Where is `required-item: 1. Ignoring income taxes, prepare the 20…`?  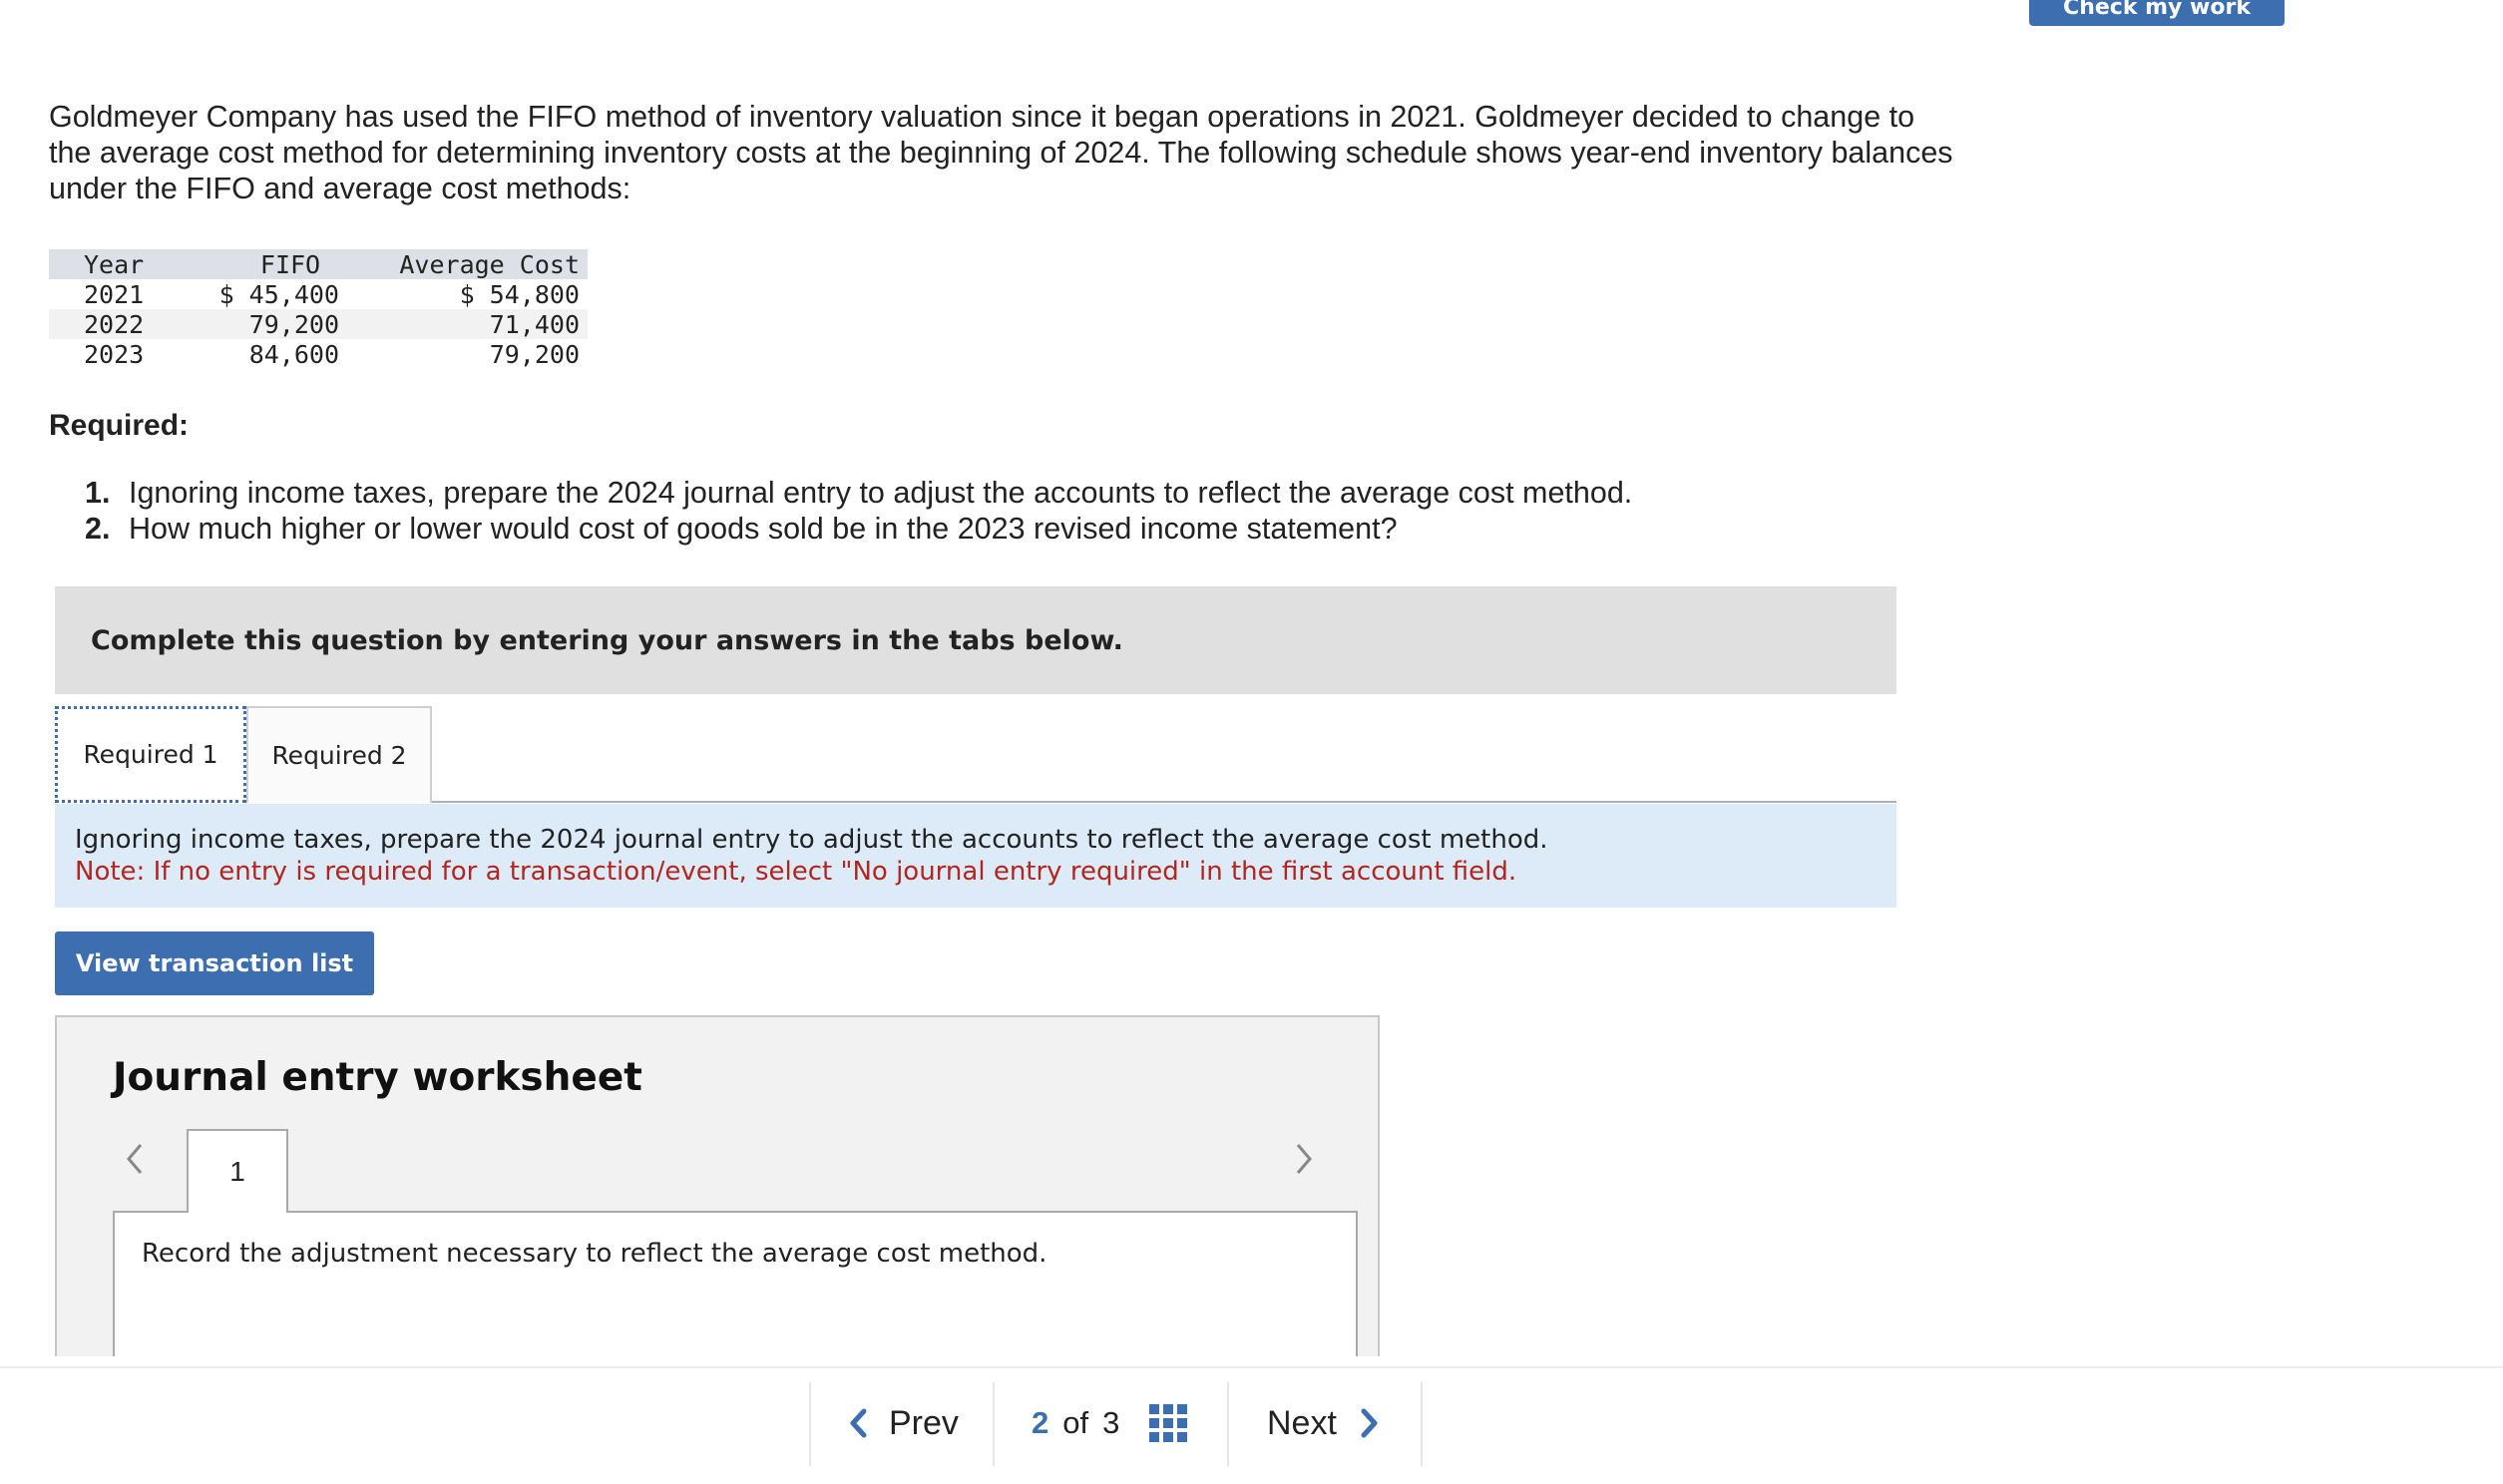 required-item: 1. Ignoring income taxes, prepare the 20… is located at coordinates (858, 493).